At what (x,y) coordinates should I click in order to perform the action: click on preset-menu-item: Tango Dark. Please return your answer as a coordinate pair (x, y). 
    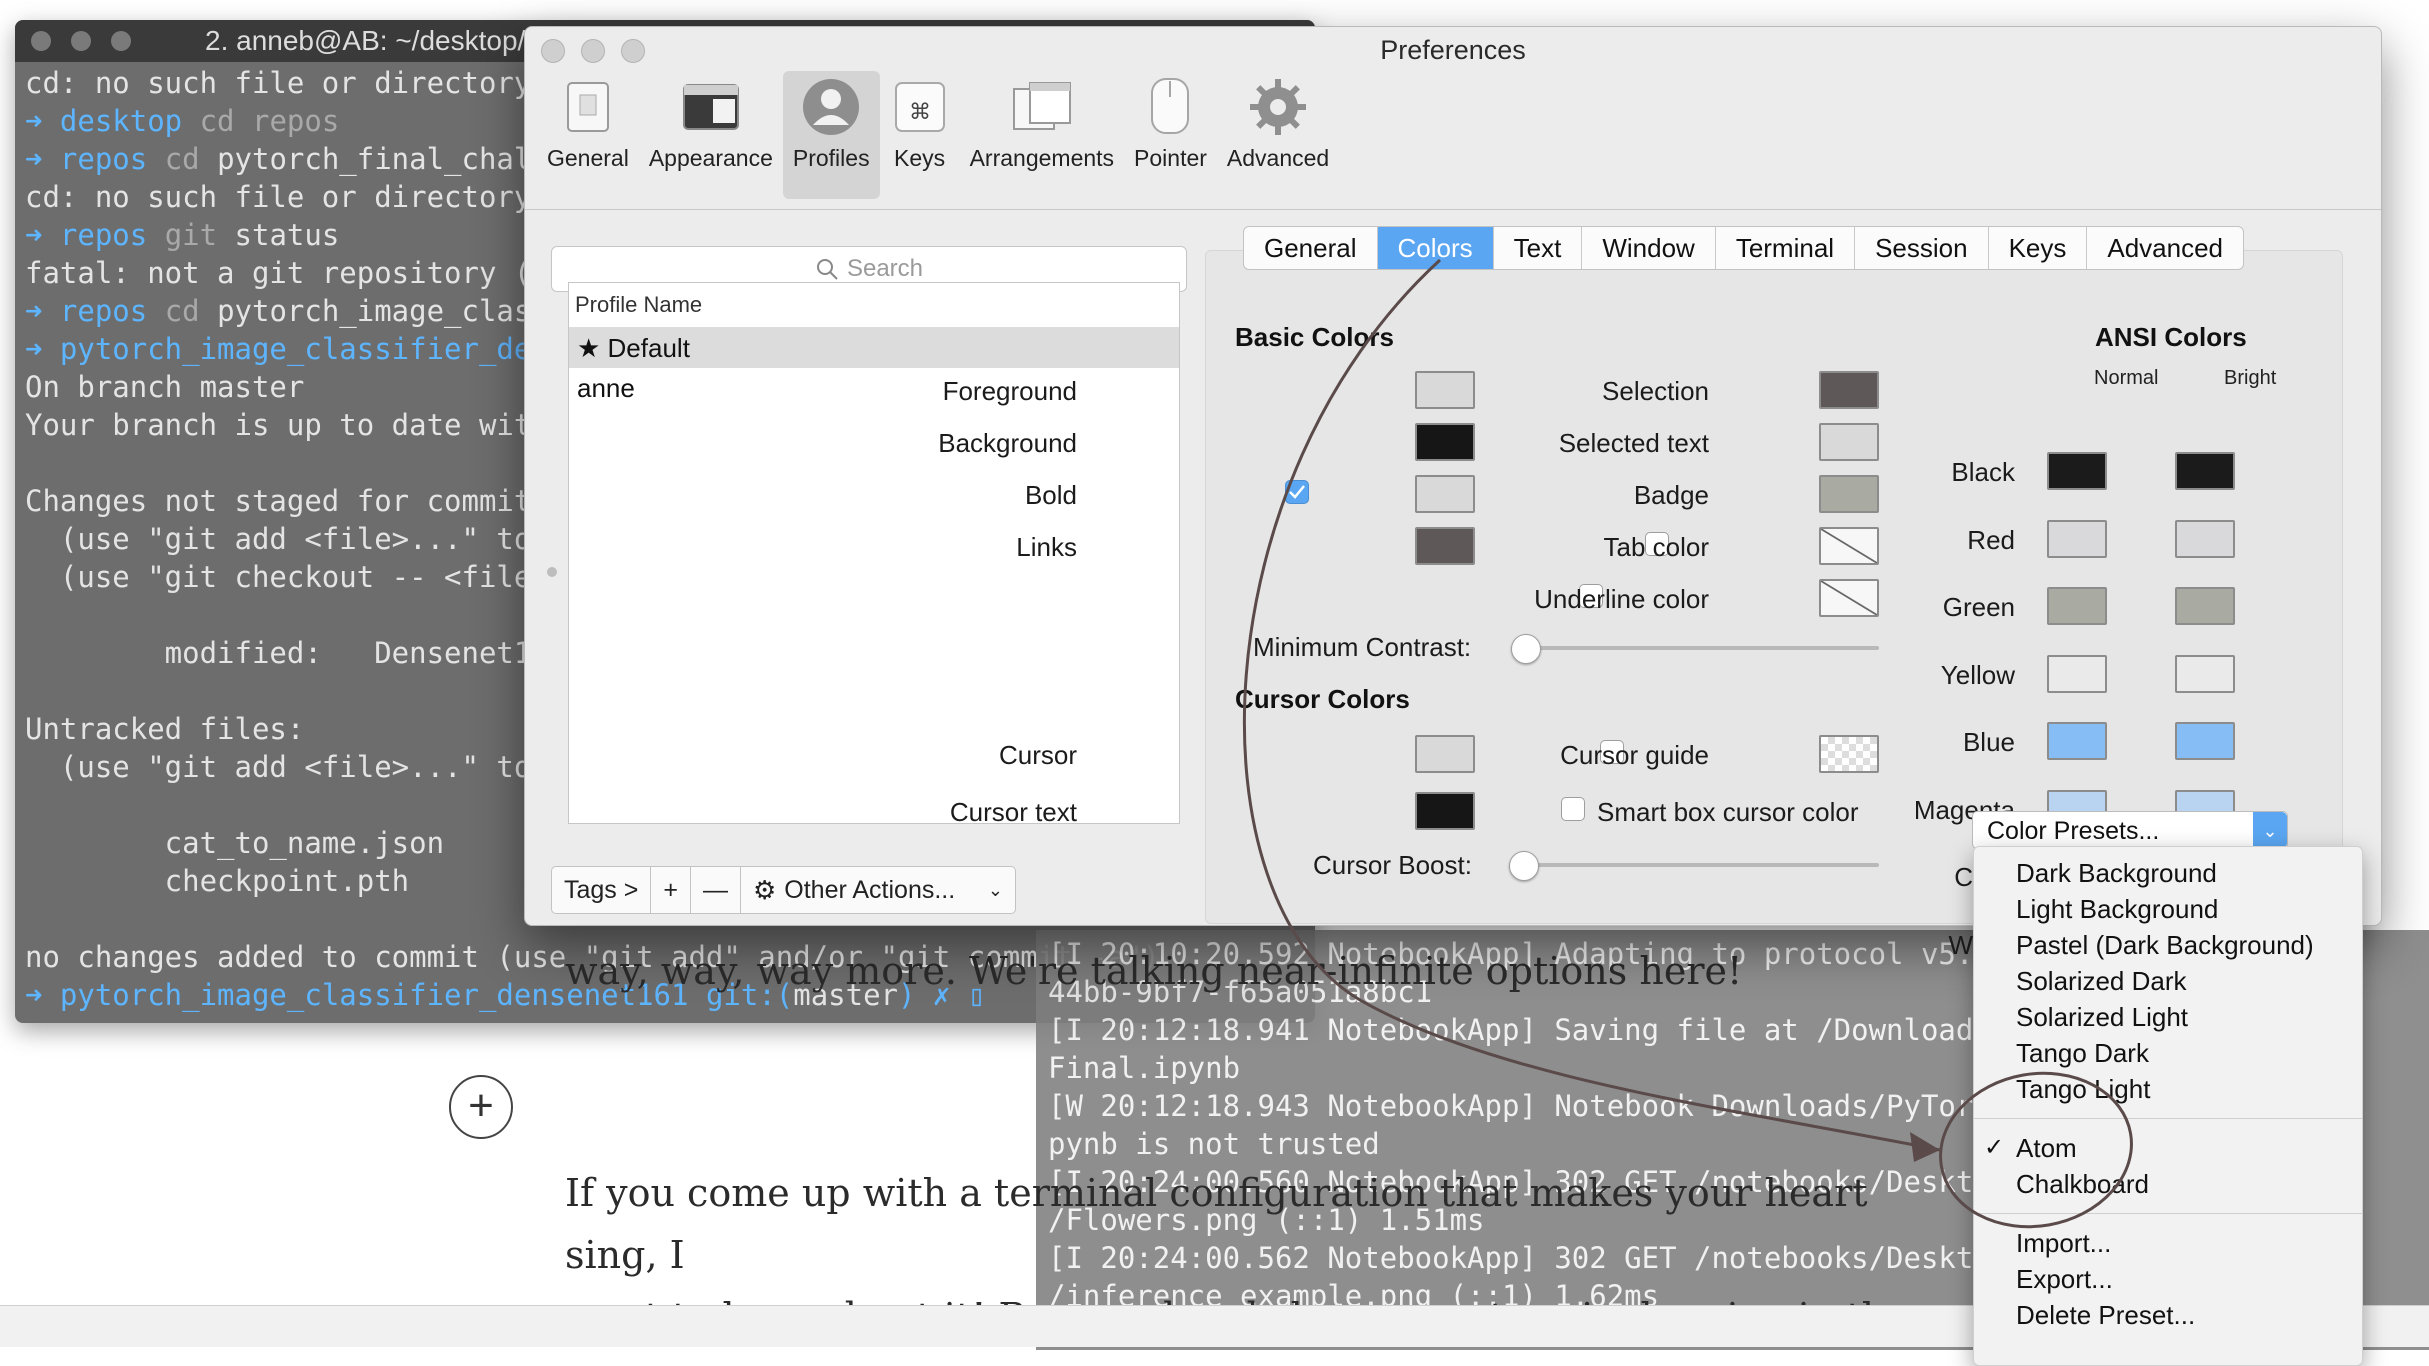
    Looking at the image, I should click on (2168, 1053).